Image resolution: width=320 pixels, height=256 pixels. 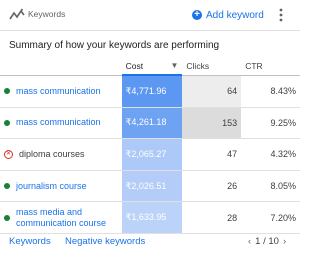 I want to click on clicks-cell: 28, so click(x=212, y=217).